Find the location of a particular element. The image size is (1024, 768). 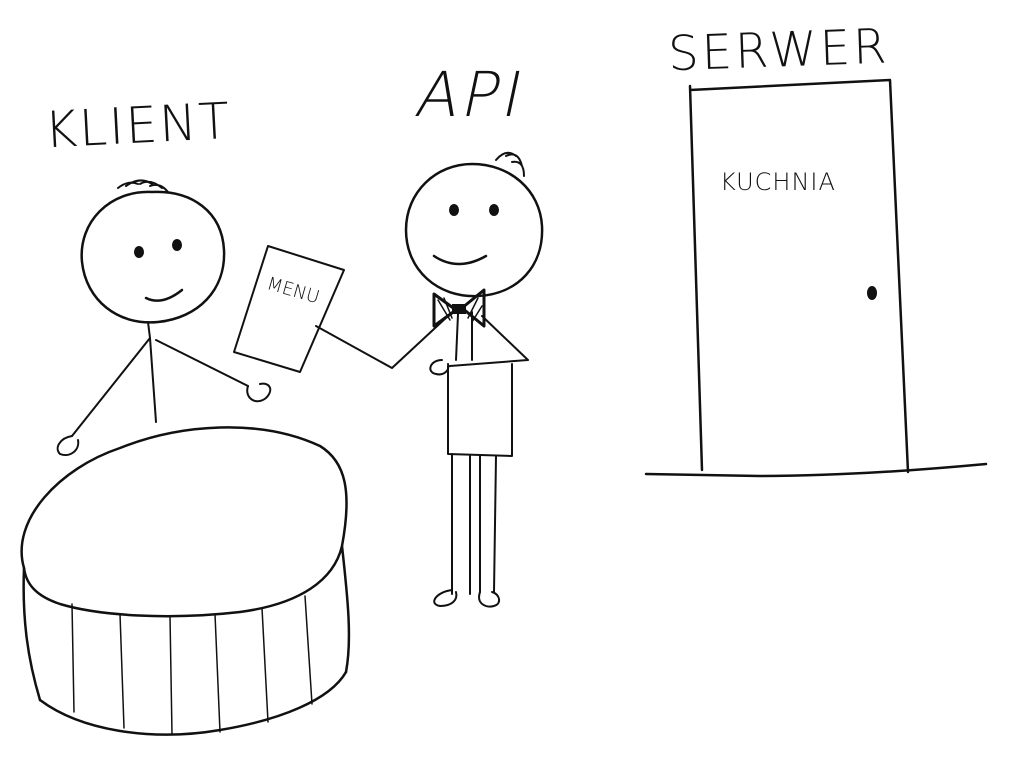

door-knob is located at coordinates (872, 293).